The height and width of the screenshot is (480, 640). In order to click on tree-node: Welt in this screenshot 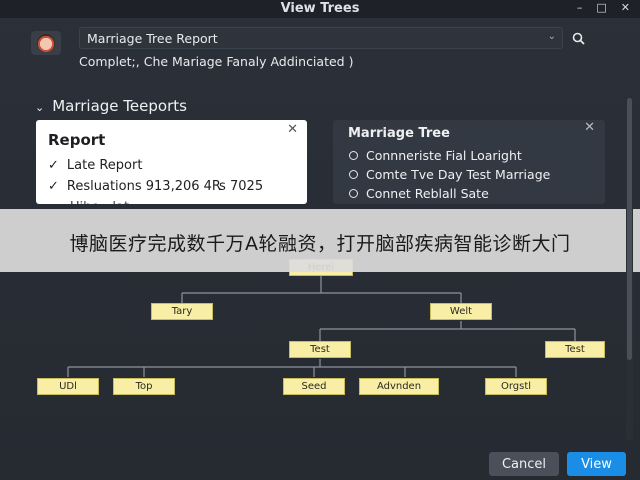, I will do `click(461, 311)`.